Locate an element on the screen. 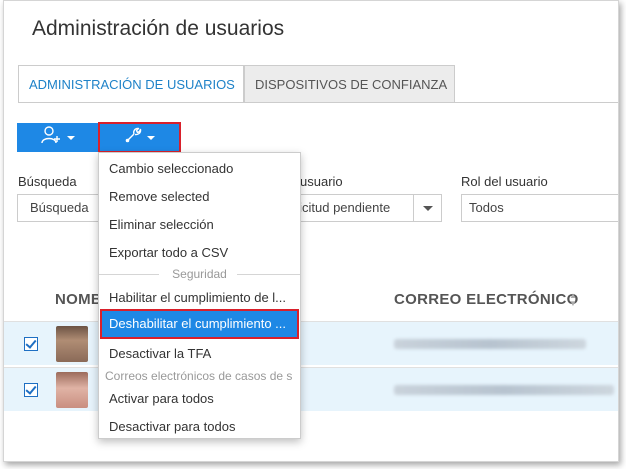 This screenshot has width=626, height=469. search-input: Búsqueda is located at coordinates (62, 208).